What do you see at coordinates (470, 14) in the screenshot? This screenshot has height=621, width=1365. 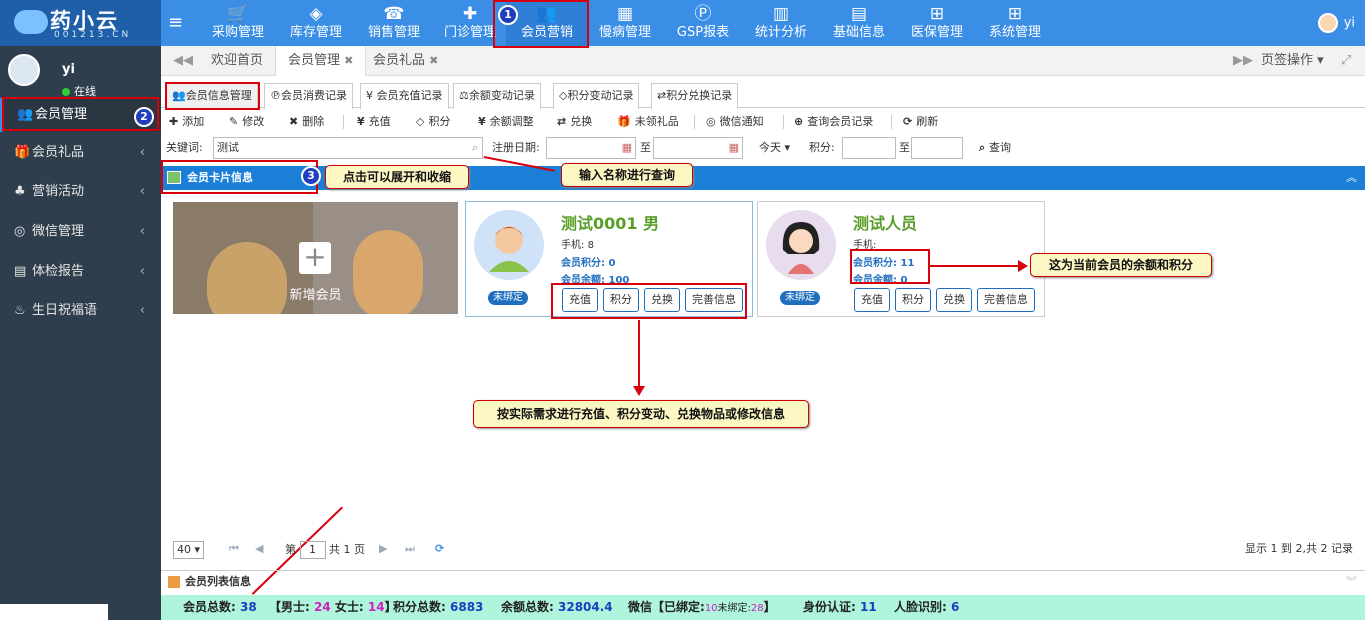 I see `medkit-icon: ✚` at bounding box center [470, 14].